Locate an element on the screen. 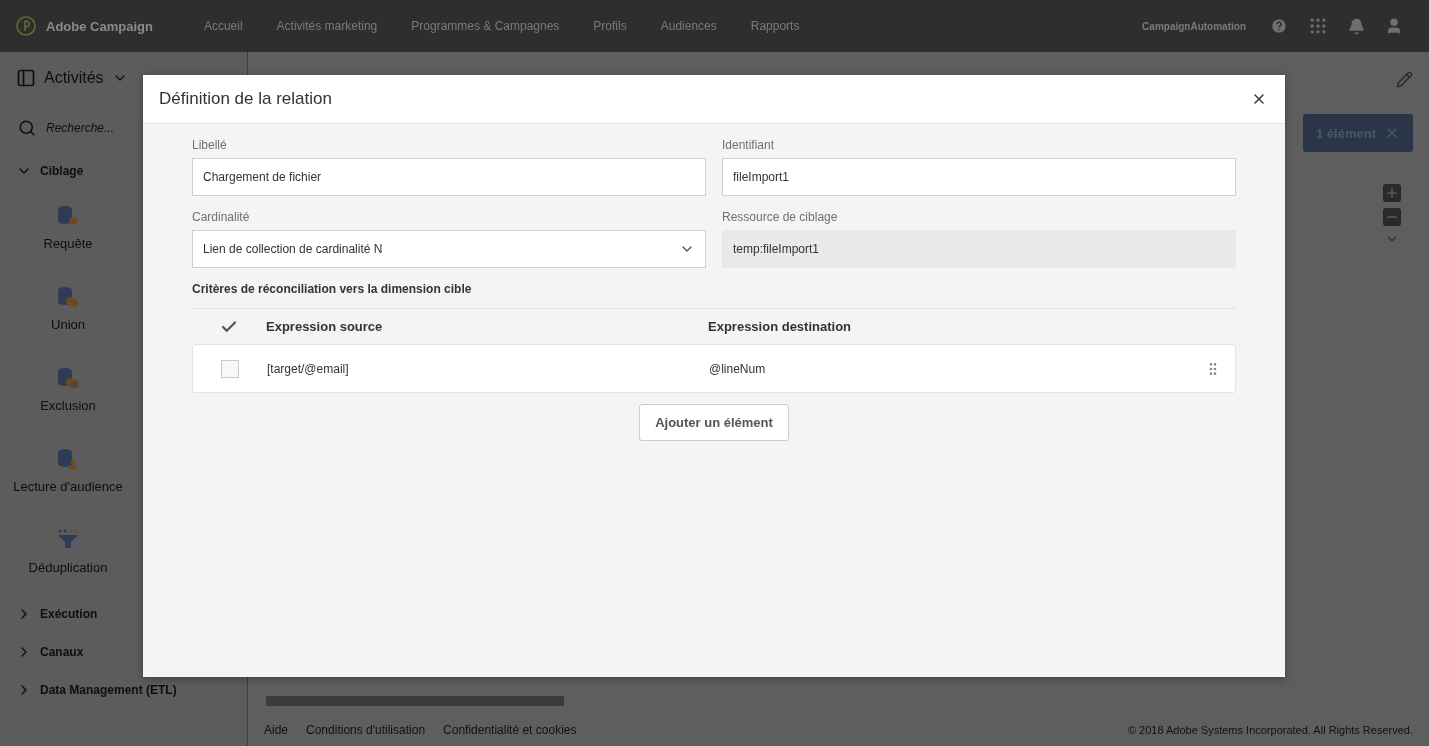 The height and width of the screenshot is (746, 1429). select-field: Lien de collection de cardinalité N is located at coordinates (449, 249).